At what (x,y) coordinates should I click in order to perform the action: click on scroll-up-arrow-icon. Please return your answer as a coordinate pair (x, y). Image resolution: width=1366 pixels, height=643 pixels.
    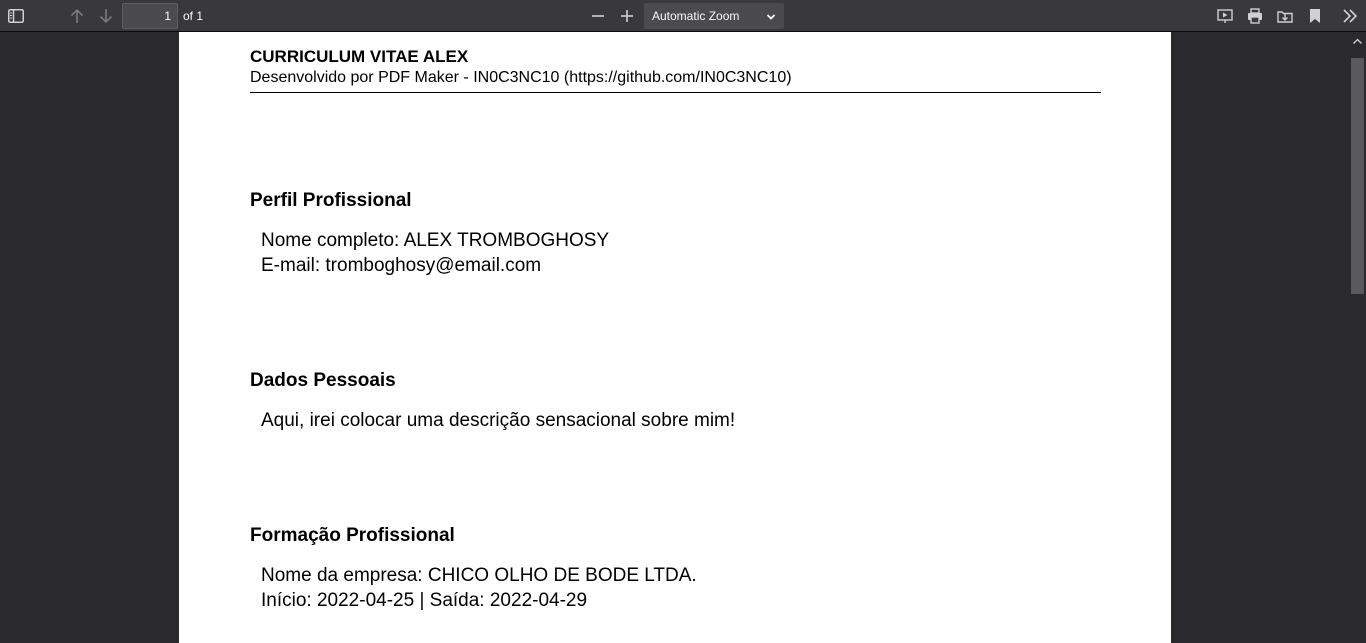
    Looking at the image, I should click on (1357, 40).